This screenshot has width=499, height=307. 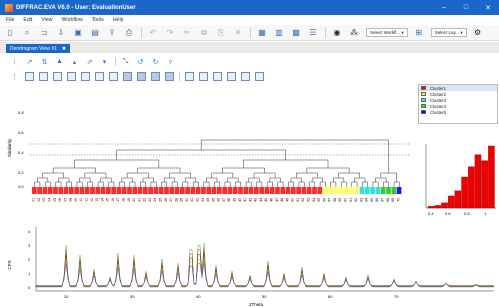 I want to click on cut-icon: ✂, so click(x=187, y=33).